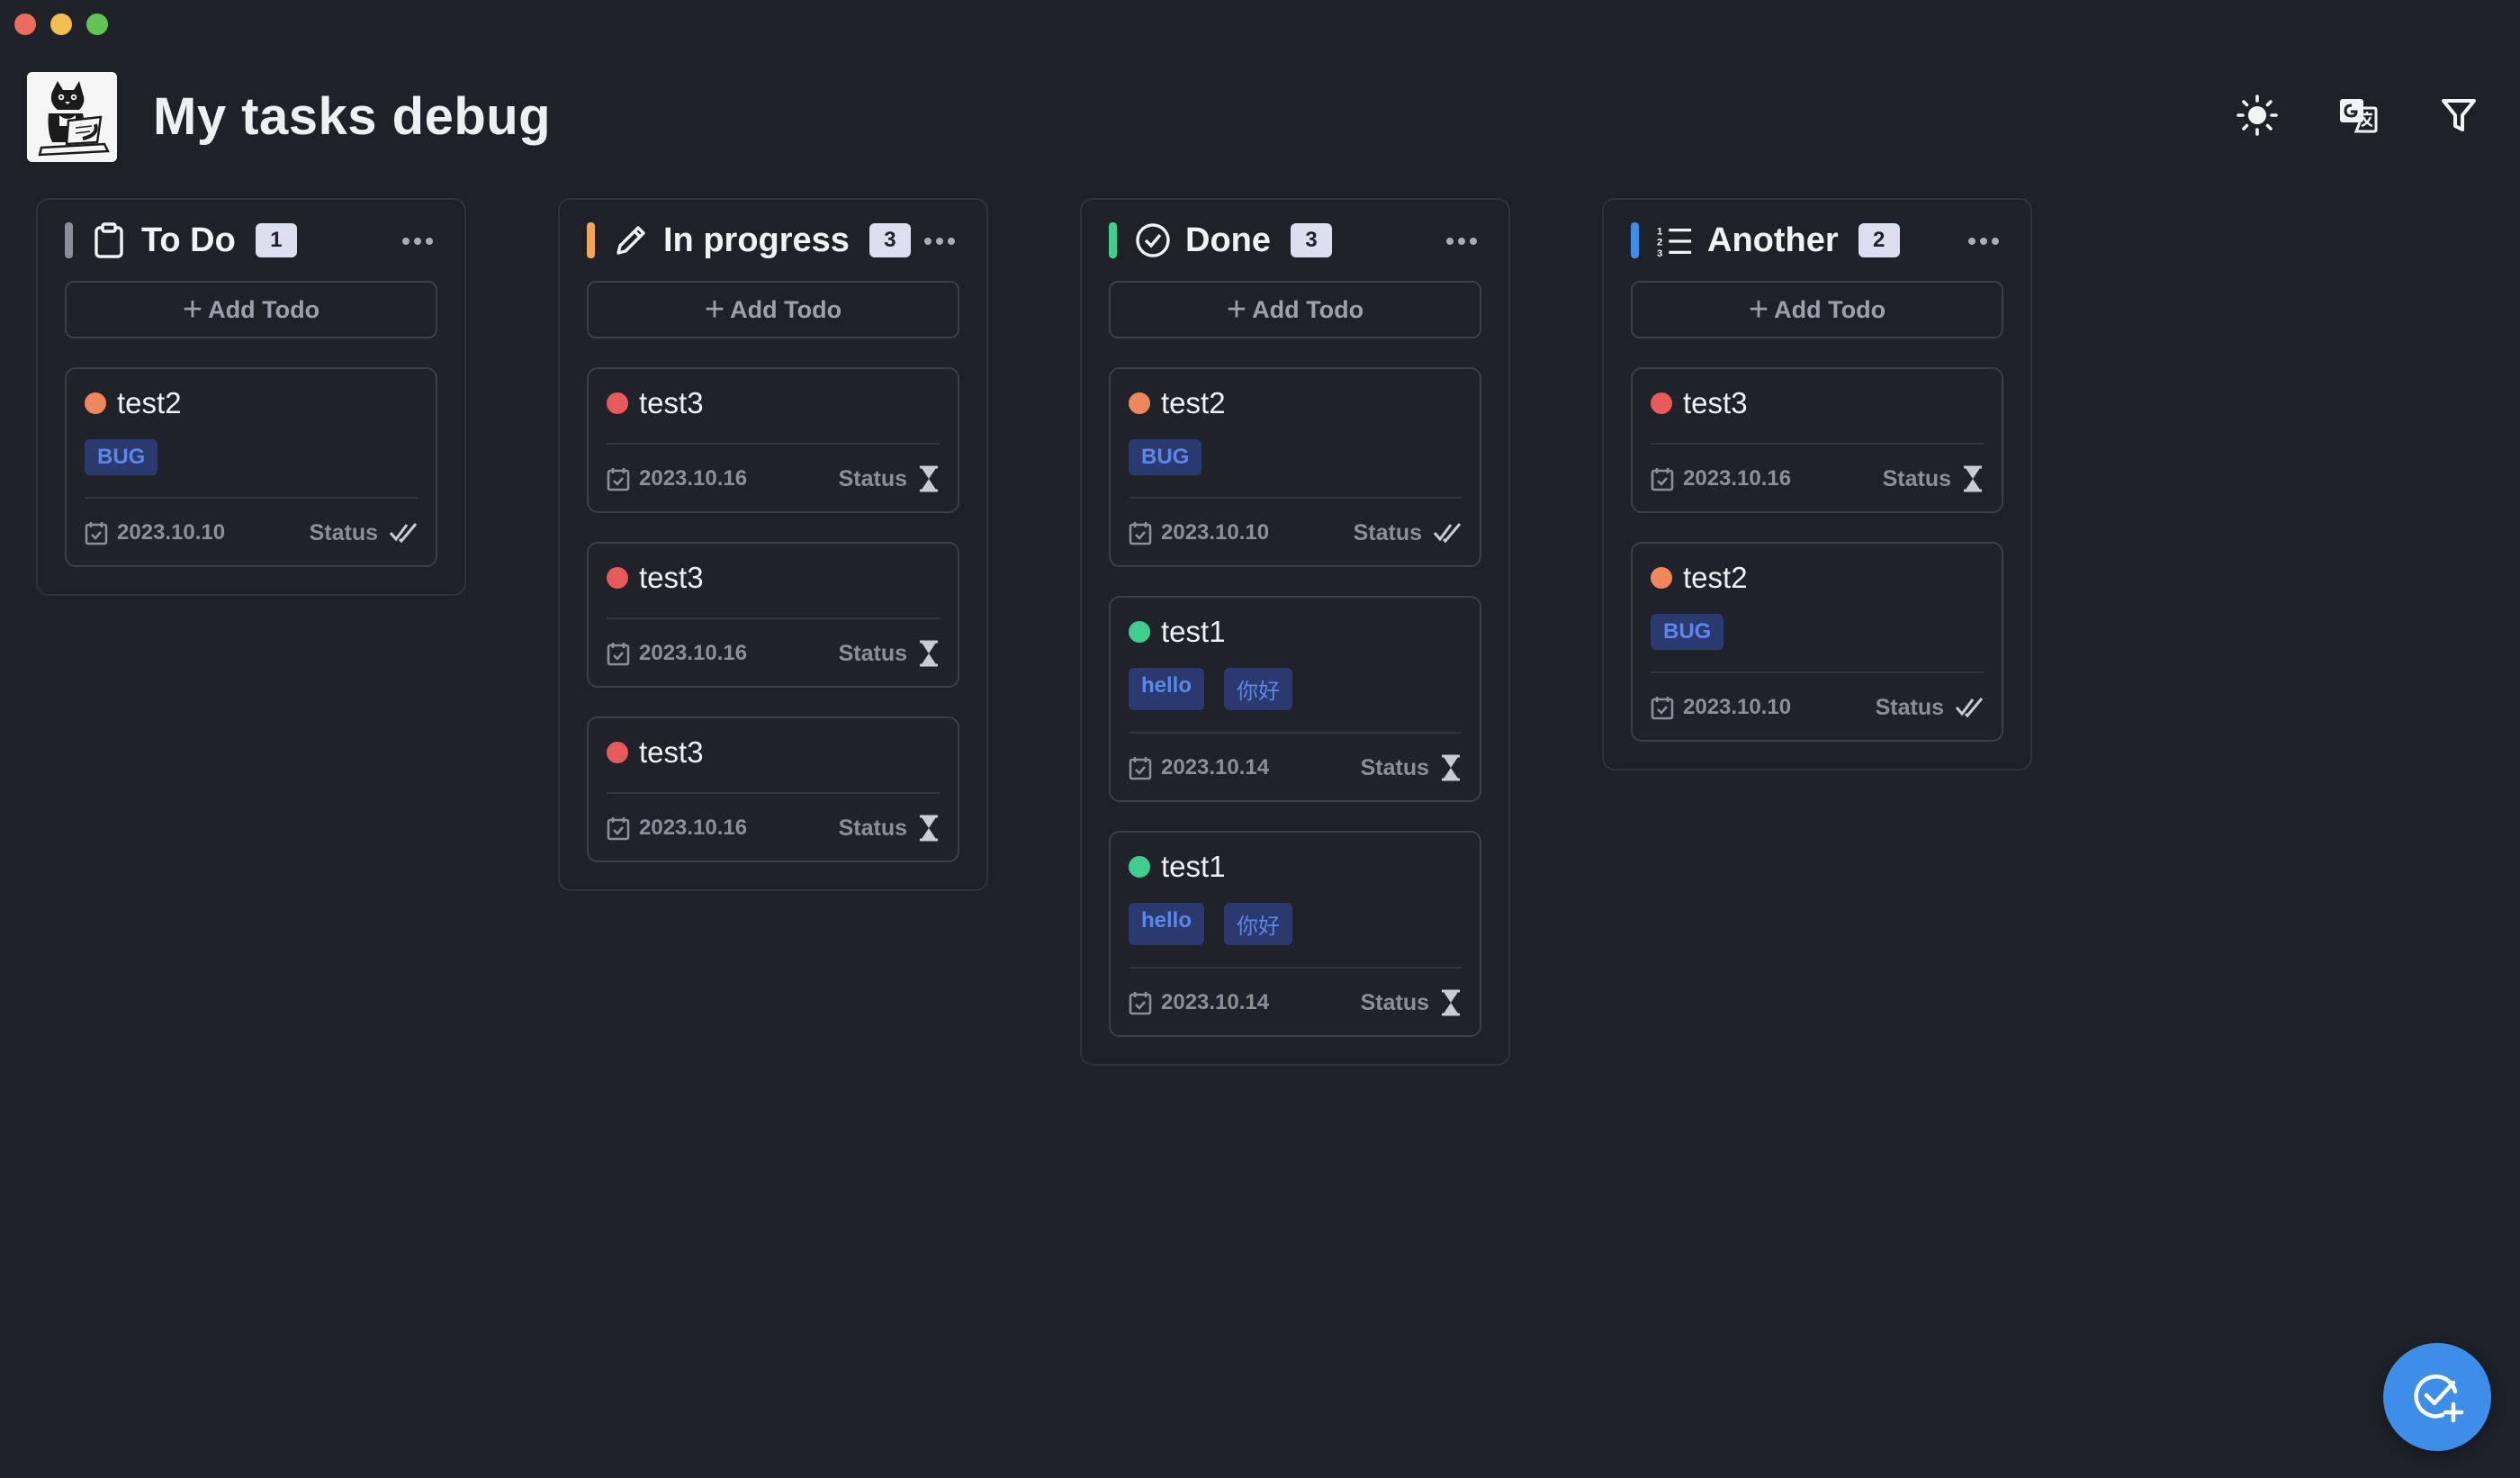 The image size is (2520, 1478). Describe the element at coordinates (1193, 631) in the screenshot. I see `task-title: test1` at that location.